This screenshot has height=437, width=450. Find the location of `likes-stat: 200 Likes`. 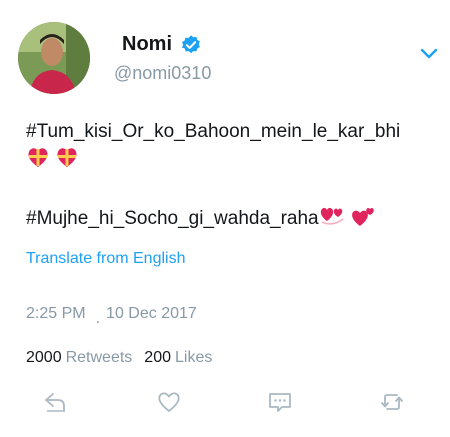

likes-stat: 200 Likes is located at coordinates (184, 357).